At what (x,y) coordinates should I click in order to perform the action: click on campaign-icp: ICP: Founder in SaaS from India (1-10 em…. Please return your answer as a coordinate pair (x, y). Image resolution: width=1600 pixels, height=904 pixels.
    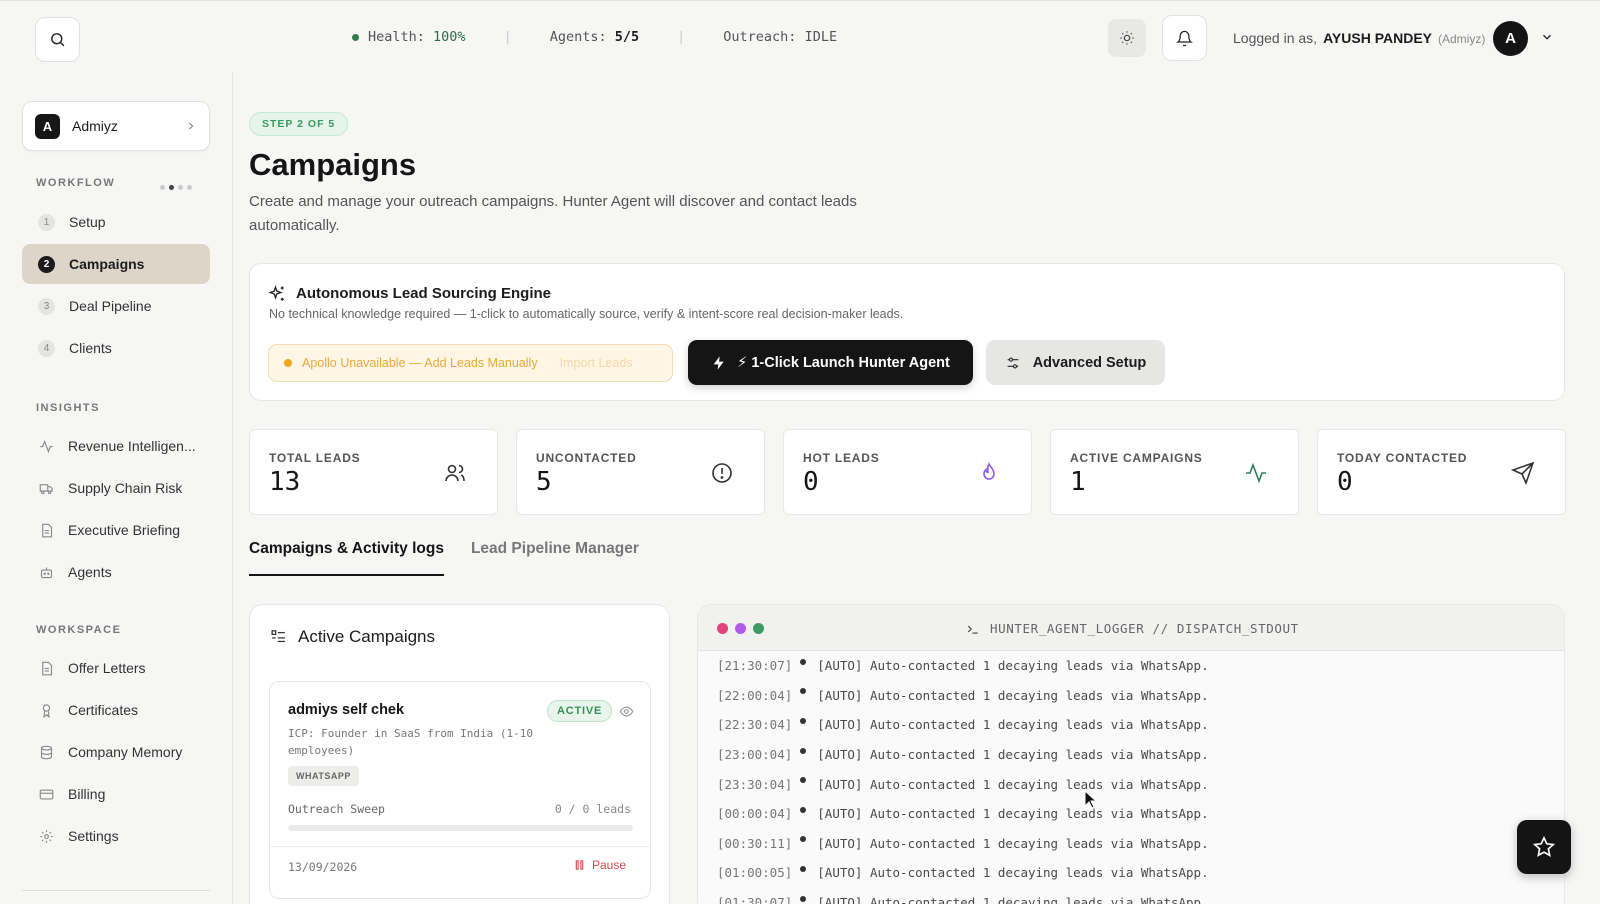
    Looking at the image, I should click on (411, 742).